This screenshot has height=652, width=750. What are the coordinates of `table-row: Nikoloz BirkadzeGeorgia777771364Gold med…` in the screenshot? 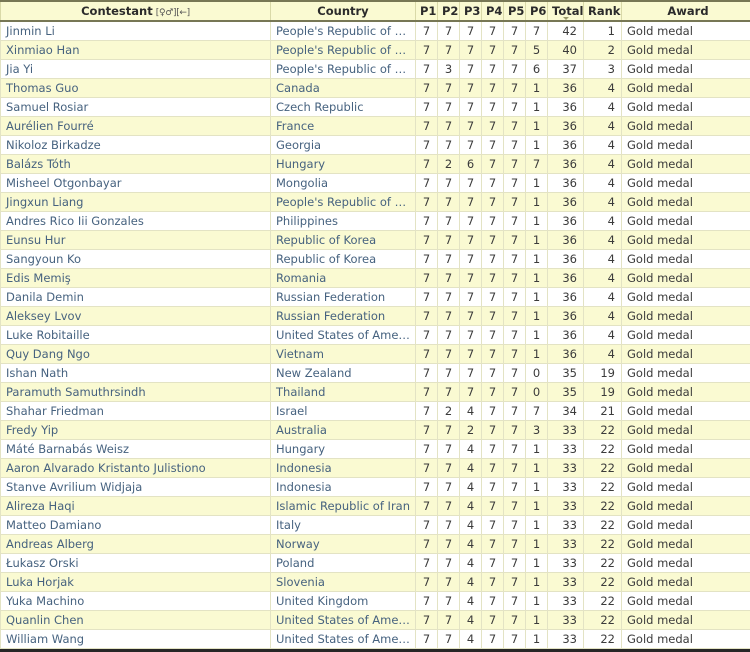 It's located at (375, 144).